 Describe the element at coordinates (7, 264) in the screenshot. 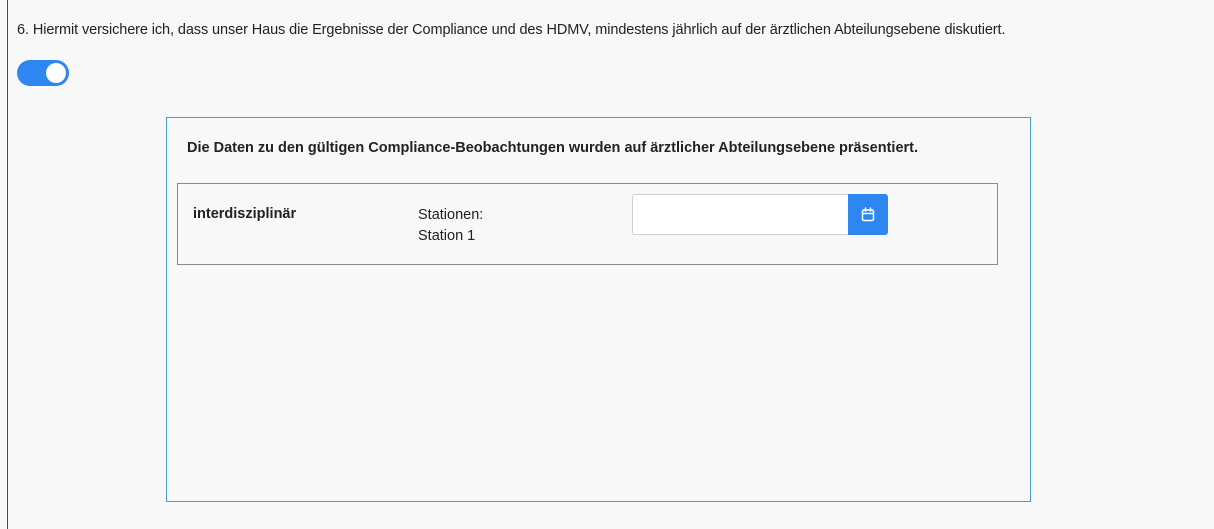

I see `page-left-border` at that location.